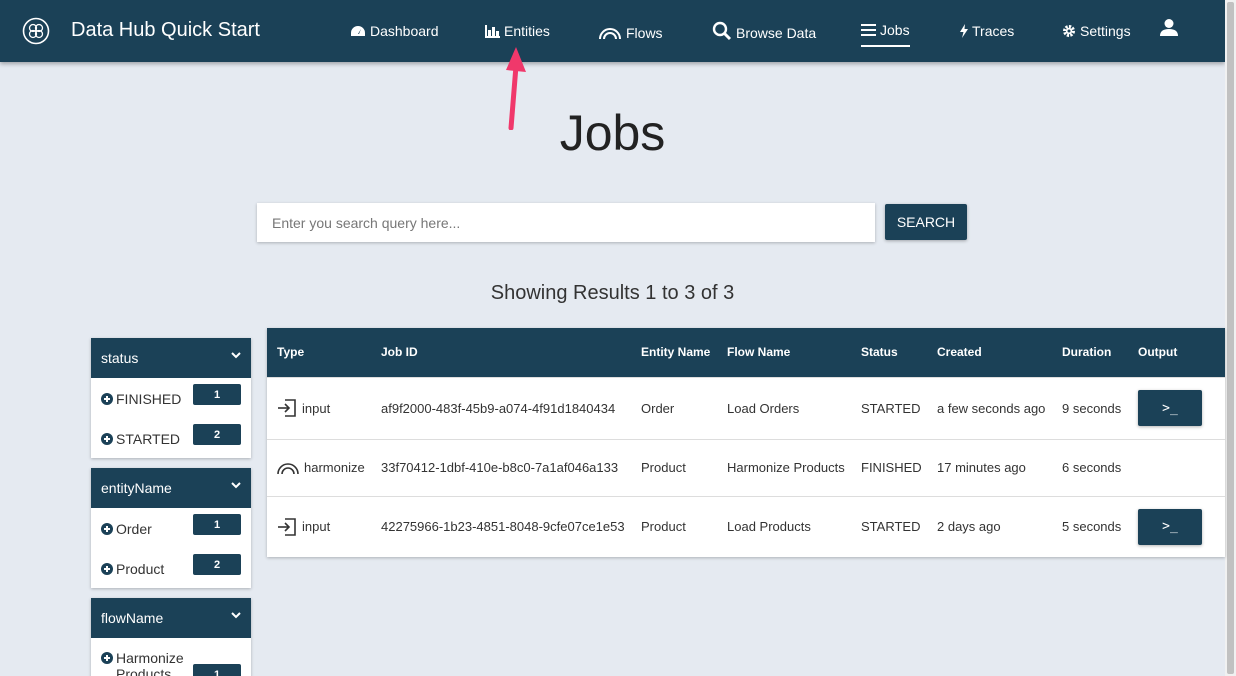 The image size is (1236, 676). What do you see at coordinates (217, 434) in the screenshot?
I see `facet-count-badge: 2` at bounding box center [217, 434].